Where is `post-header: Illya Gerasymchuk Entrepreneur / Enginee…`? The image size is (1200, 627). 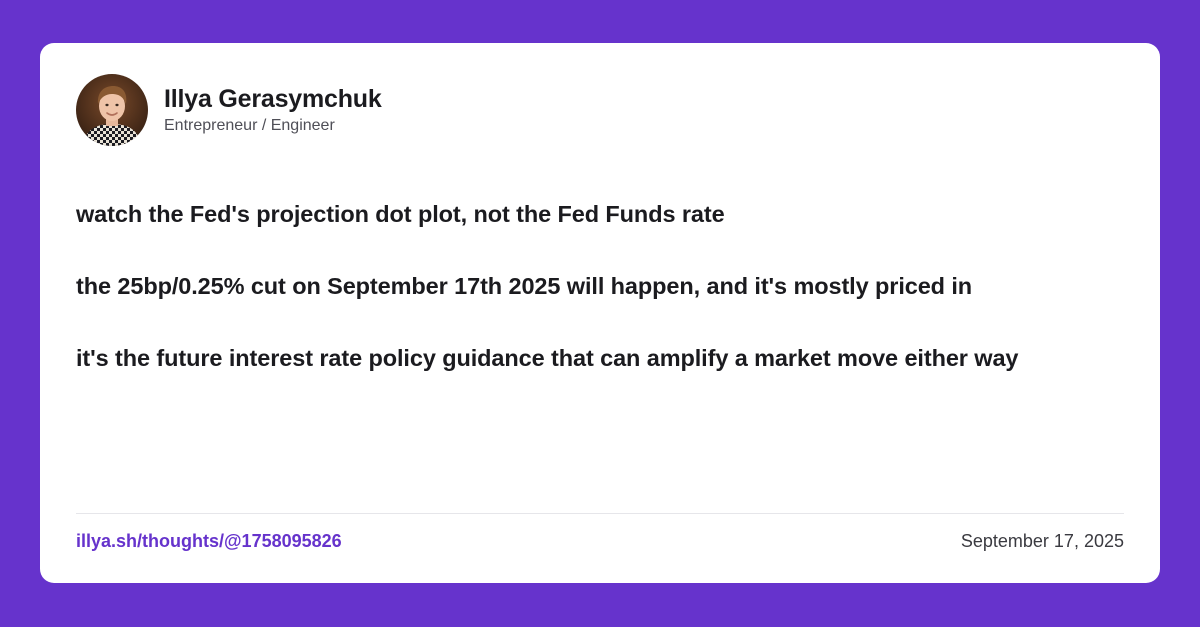 post-header: Illya Gerasymchuk Entrepreneur / Enginee… is located at coordinates (229, 110).